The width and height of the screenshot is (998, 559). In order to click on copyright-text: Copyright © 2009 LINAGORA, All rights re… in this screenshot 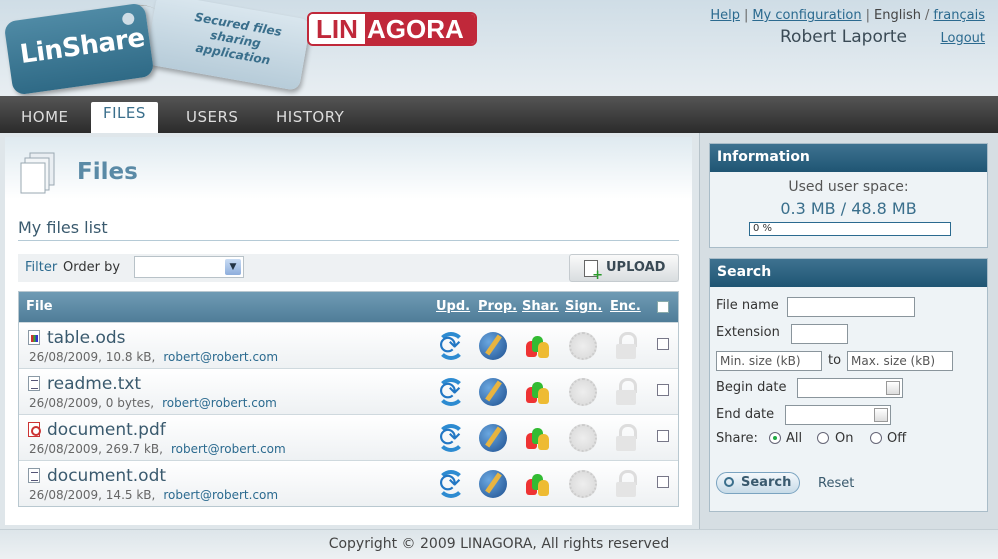, I will do `click(499, 544)`.